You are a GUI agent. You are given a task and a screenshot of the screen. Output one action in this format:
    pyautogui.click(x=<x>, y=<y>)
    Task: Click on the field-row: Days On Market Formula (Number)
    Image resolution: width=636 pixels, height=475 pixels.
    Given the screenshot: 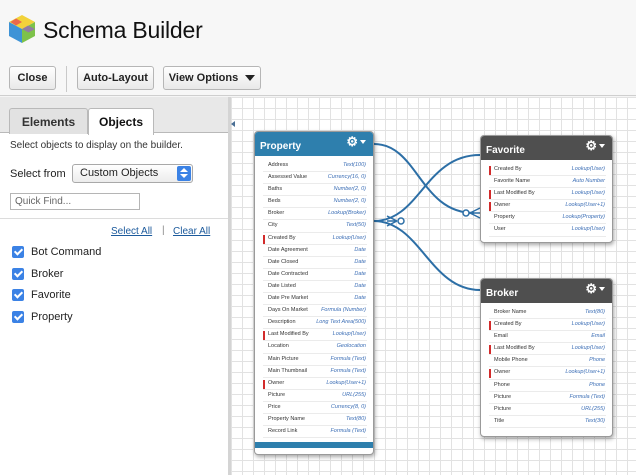 What is the action you would take?
    pyautogui.click(x=315, y=311)
    